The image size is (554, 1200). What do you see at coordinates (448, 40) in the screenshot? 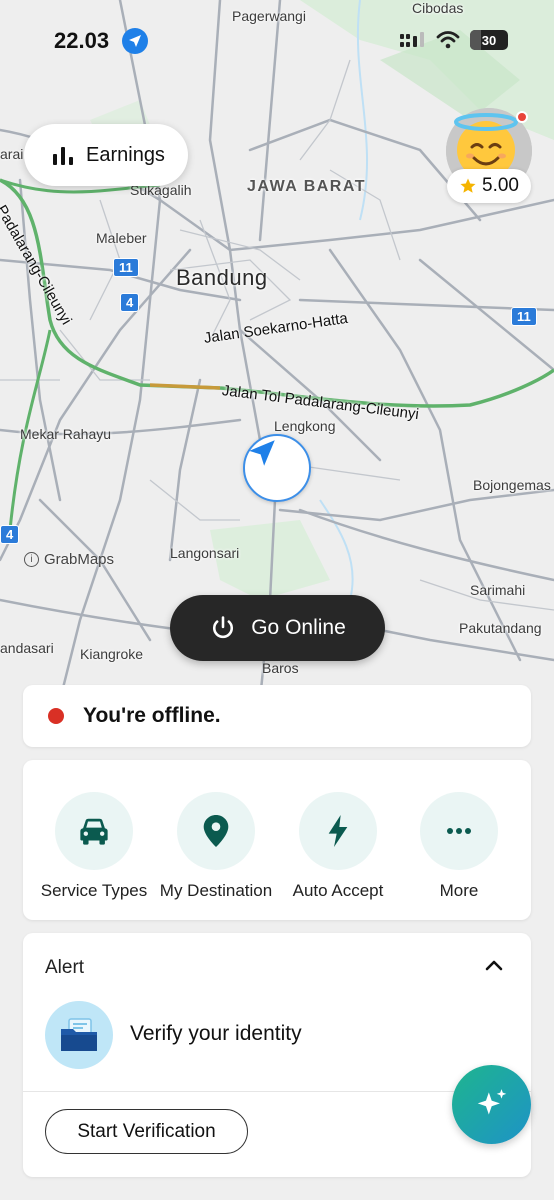
I see `wifi-icon` at bounding box center [448, 40].